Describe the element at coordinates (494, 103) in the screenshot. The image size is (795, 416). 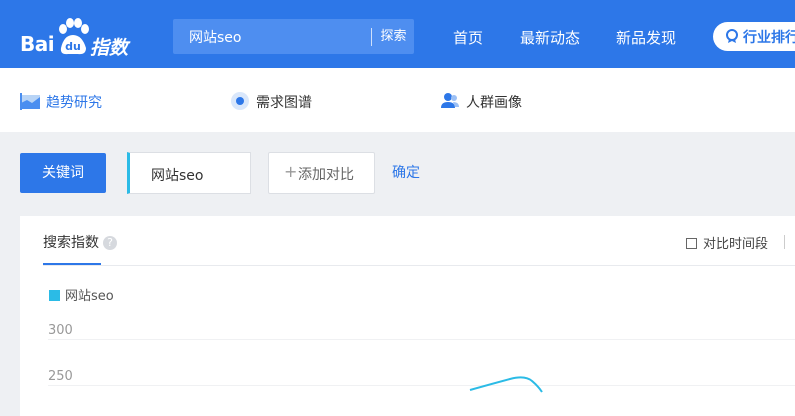
I see `subnav-label: 人群画像` at that location.